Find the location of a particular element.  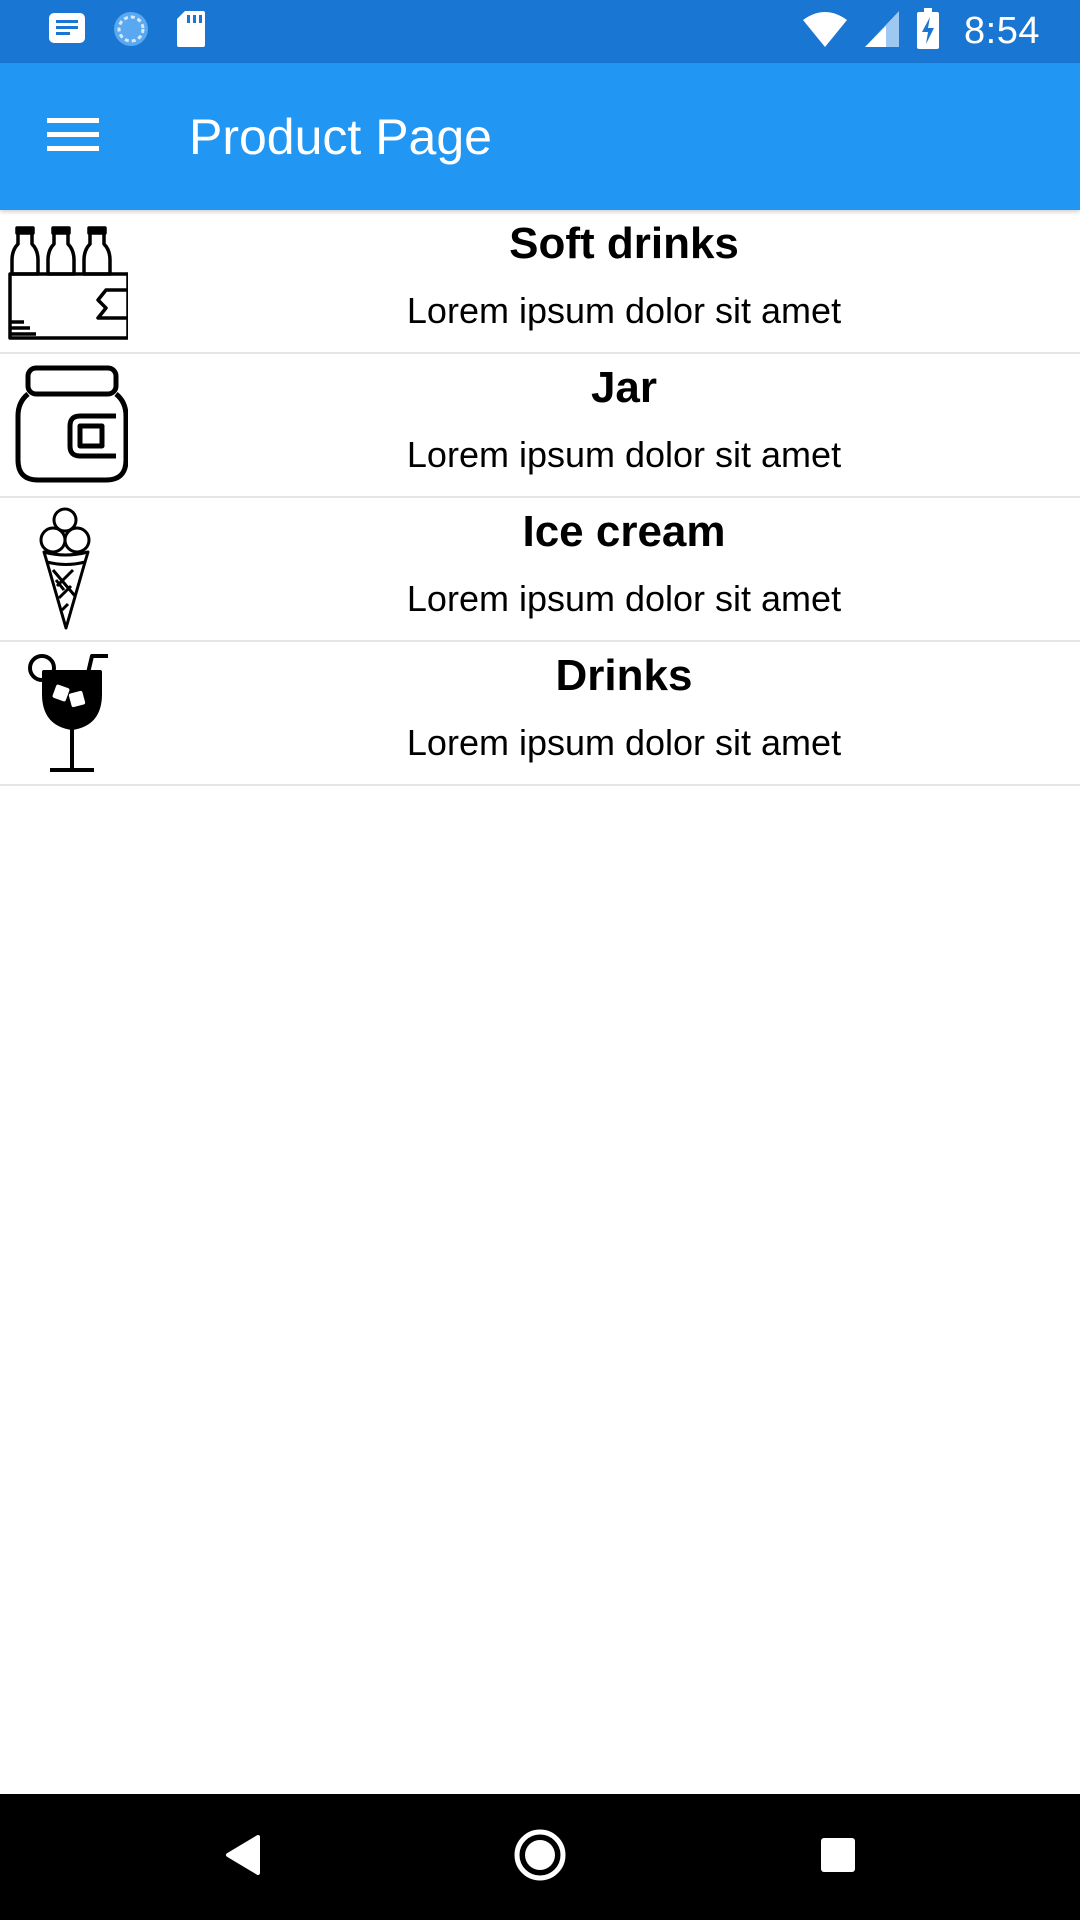

battery-charging-icon is located at coordinates (928, 31).